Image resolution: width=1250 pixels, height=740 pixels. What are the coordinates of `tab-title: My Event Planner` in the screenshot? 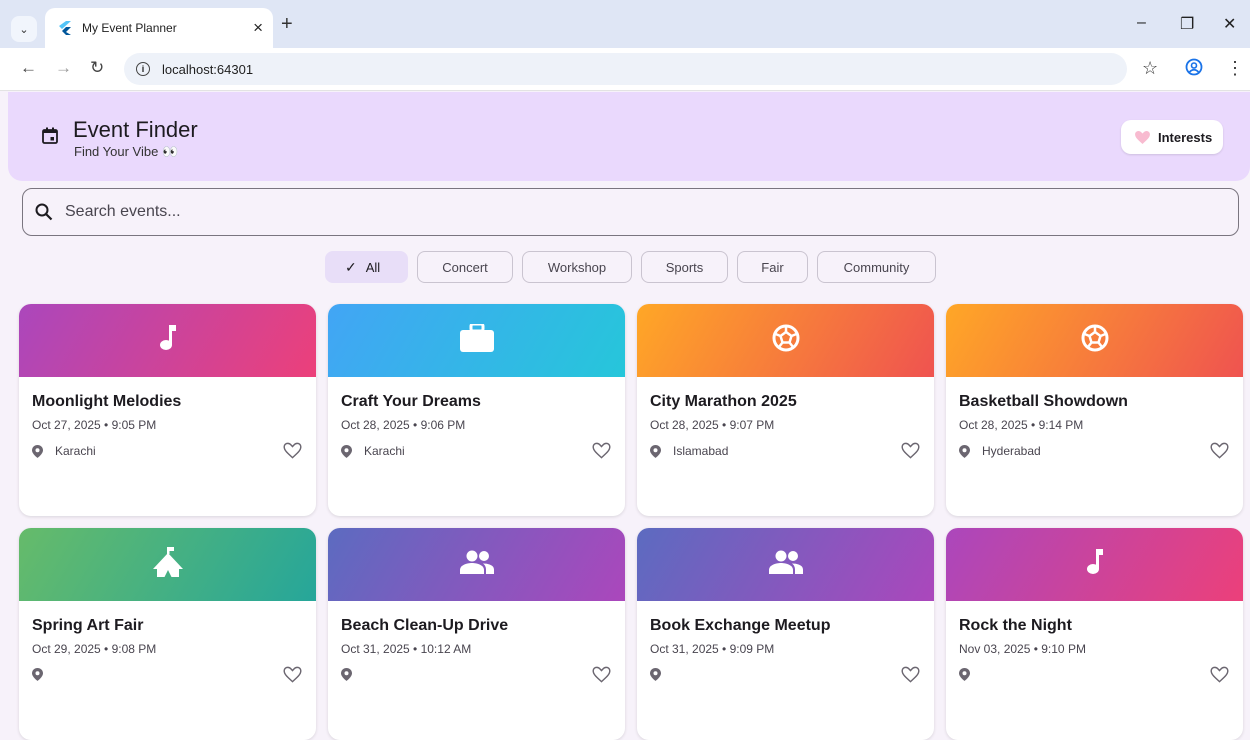 It's located at (129, 28).